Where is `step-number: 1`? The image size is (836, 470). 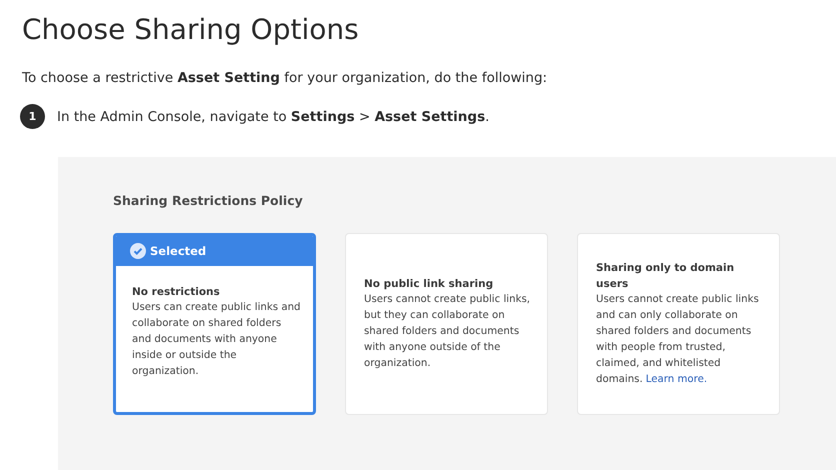 step-number: 1 is located at coordinates (32, 116).